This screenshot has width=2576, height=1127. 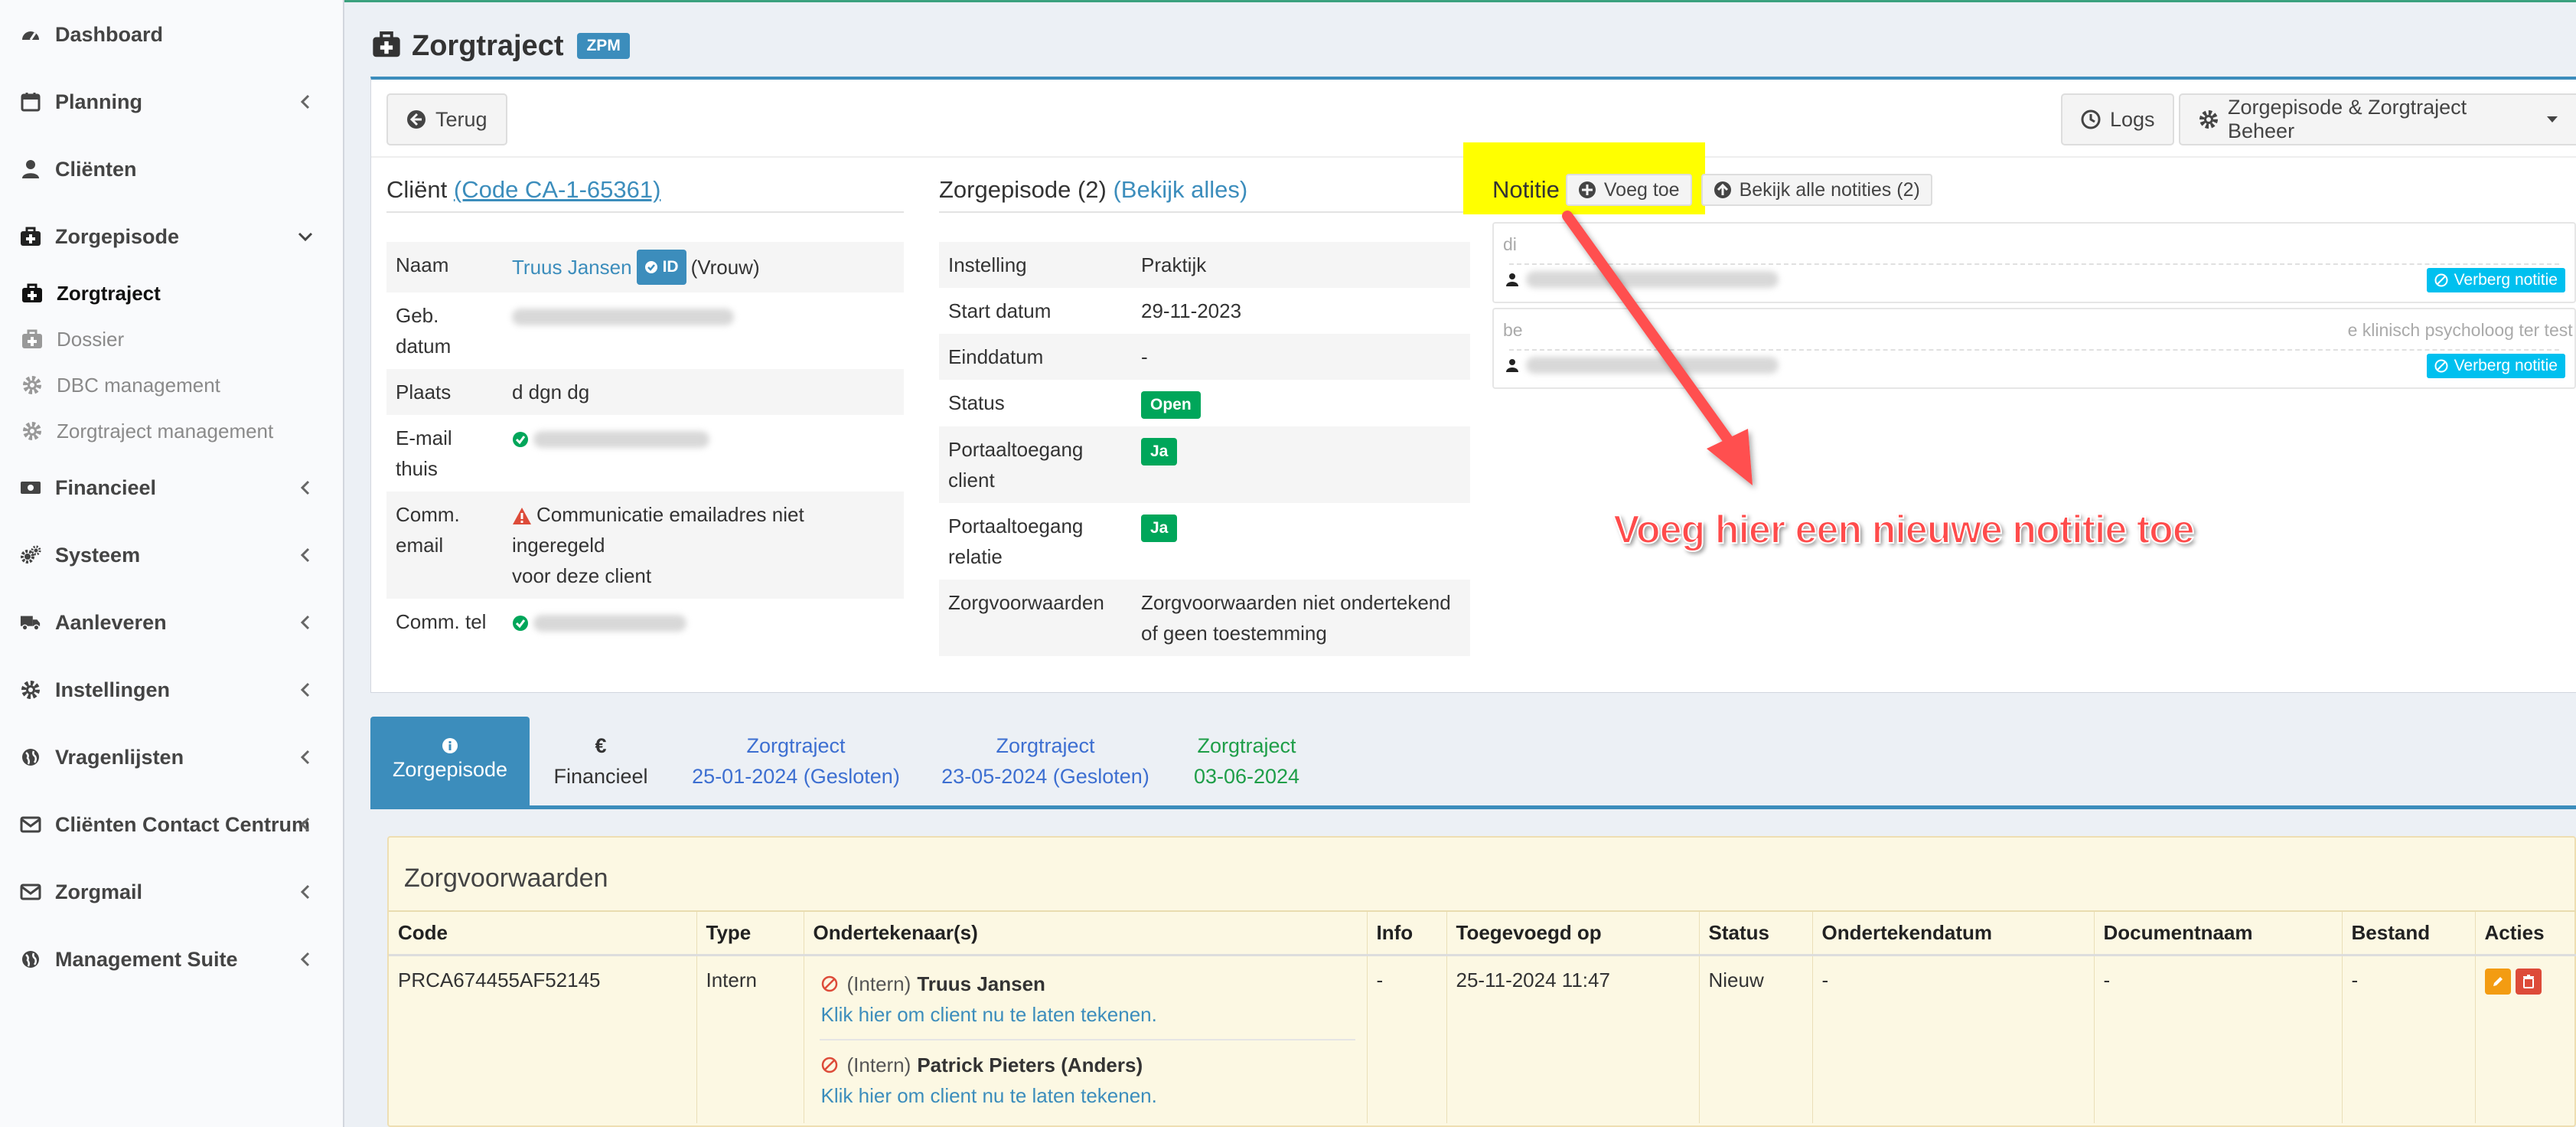 I want to click on signer-row: (Intern) Patrick Pieters (Anders), so click(x=1089, y=1065).